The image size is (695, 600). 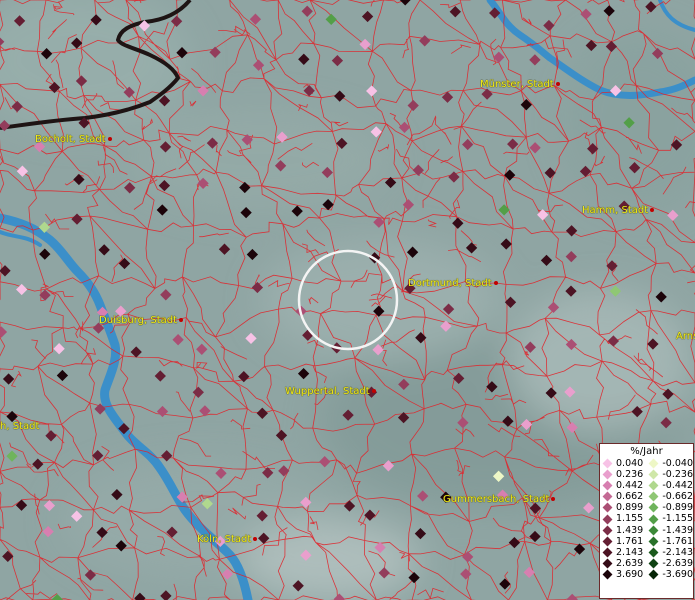 I want to click on city-label-muenster: Münster, Stadt, so click(x=520, y=85).